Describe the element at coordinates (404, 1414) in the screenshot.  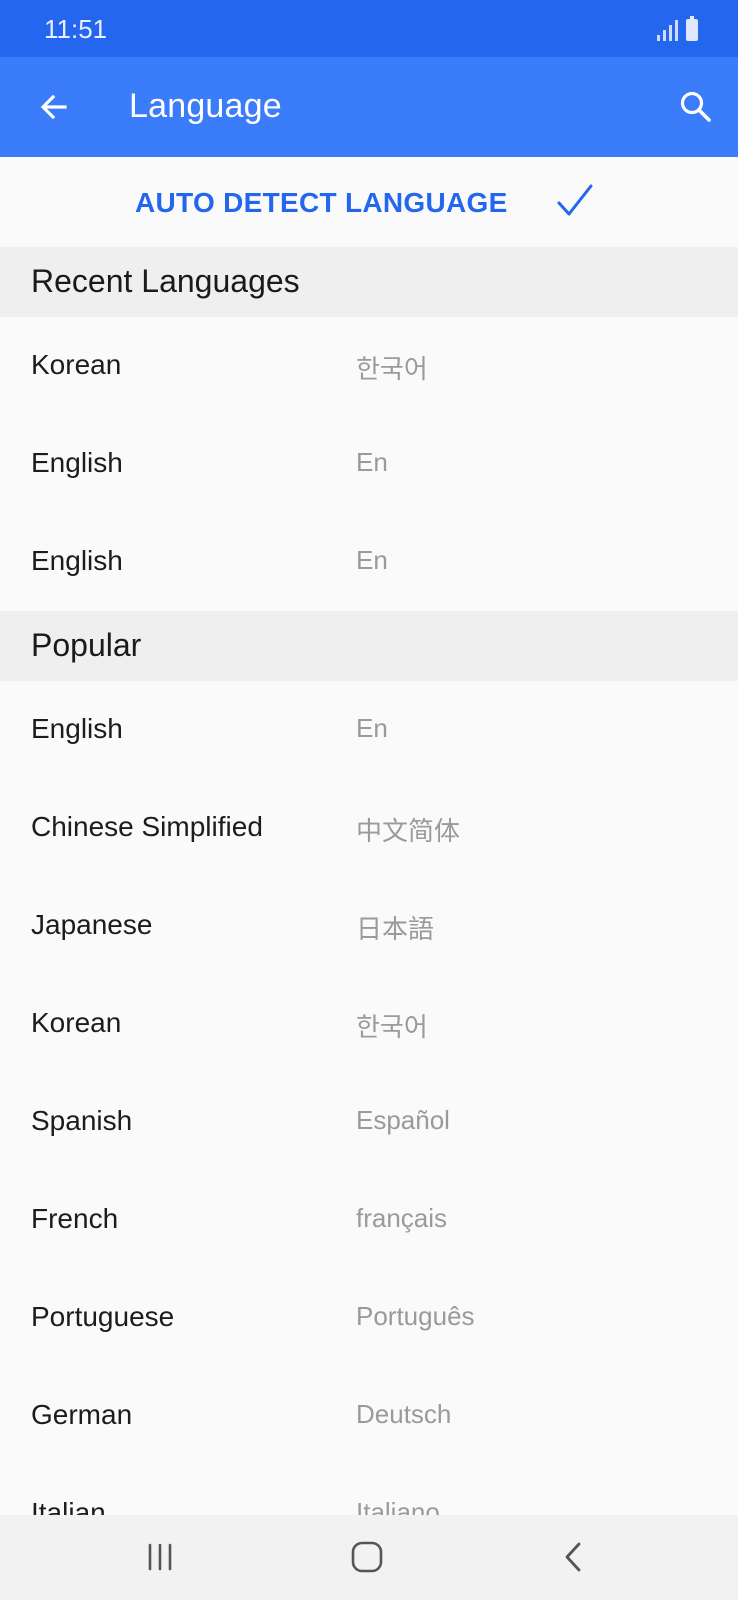
I see `language-native-name: Deutsch` at that location.